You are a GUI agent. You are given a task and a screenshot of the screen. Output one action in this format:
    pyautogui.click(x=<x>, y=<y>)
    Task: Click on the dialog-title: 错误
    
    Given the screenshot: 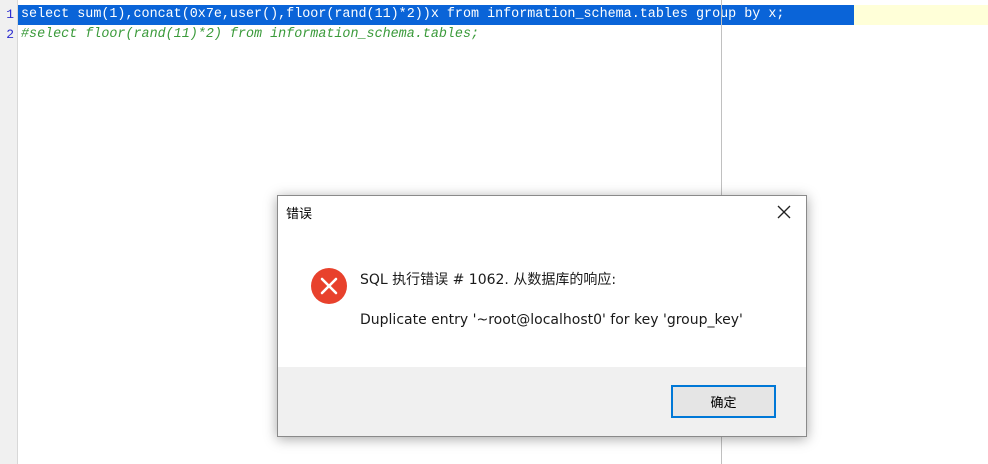 What is the action you would take?
    pyautogui.click(x=299, y=214)
    